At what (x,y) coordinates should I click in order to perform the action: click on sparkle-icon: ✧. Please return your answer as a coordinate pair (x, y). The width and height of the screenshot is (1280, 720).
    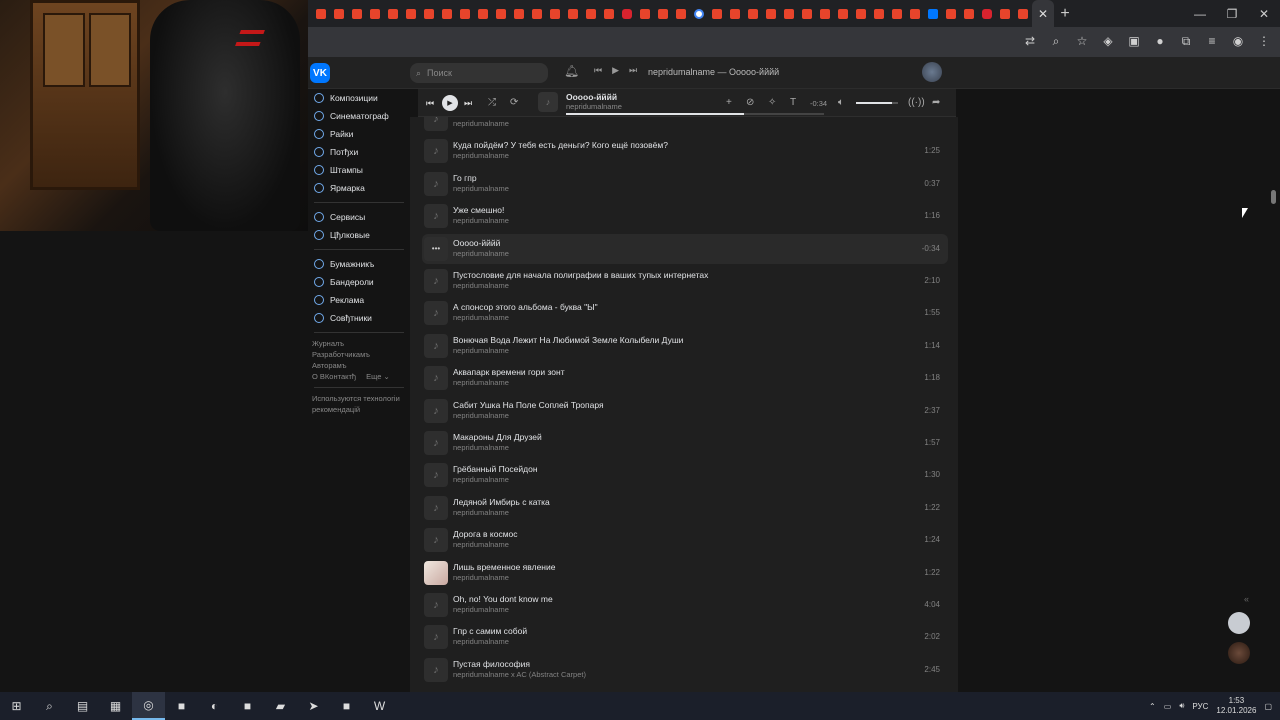
    Looking at the image, I should click on (772, 102).